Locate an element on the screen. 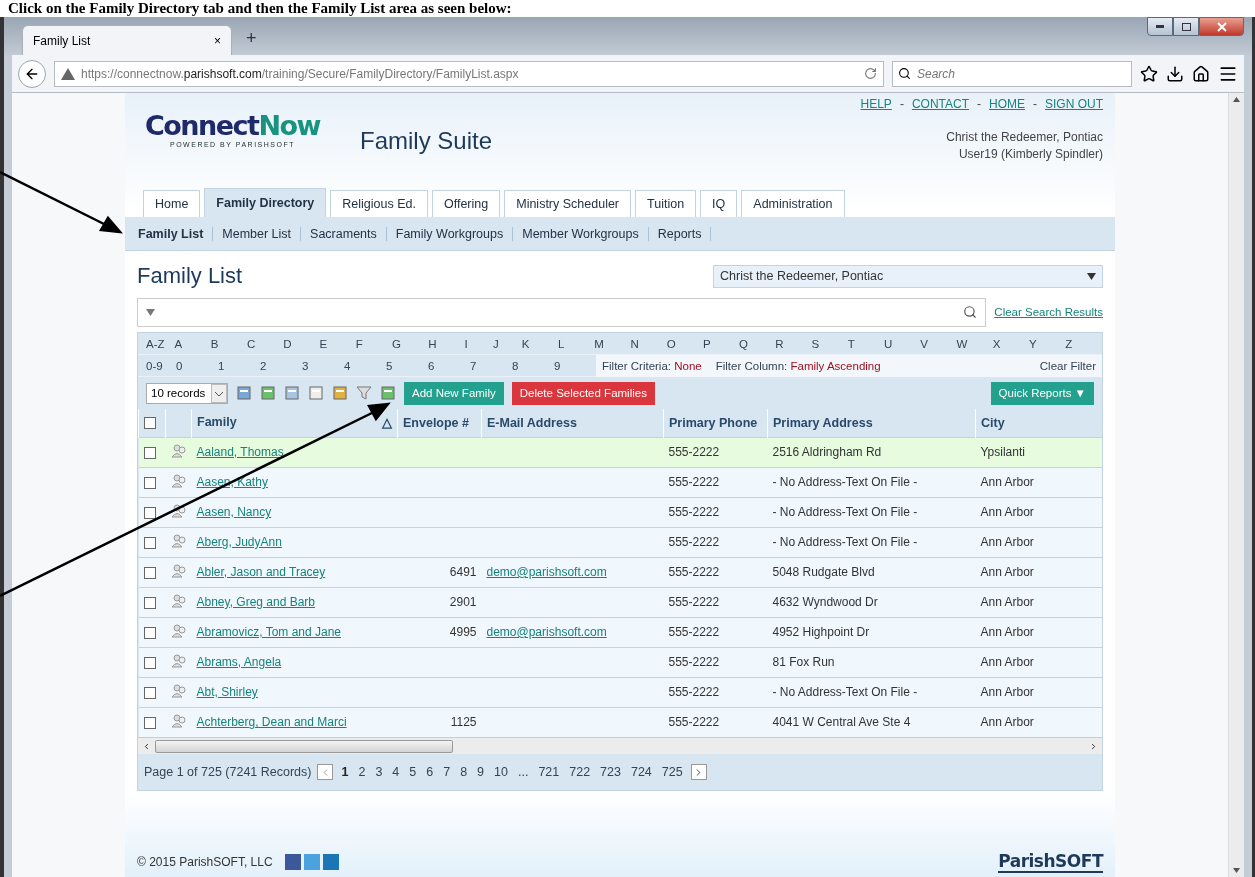  family-link: Aasen, Kathy is located at coordinates (232, 482).